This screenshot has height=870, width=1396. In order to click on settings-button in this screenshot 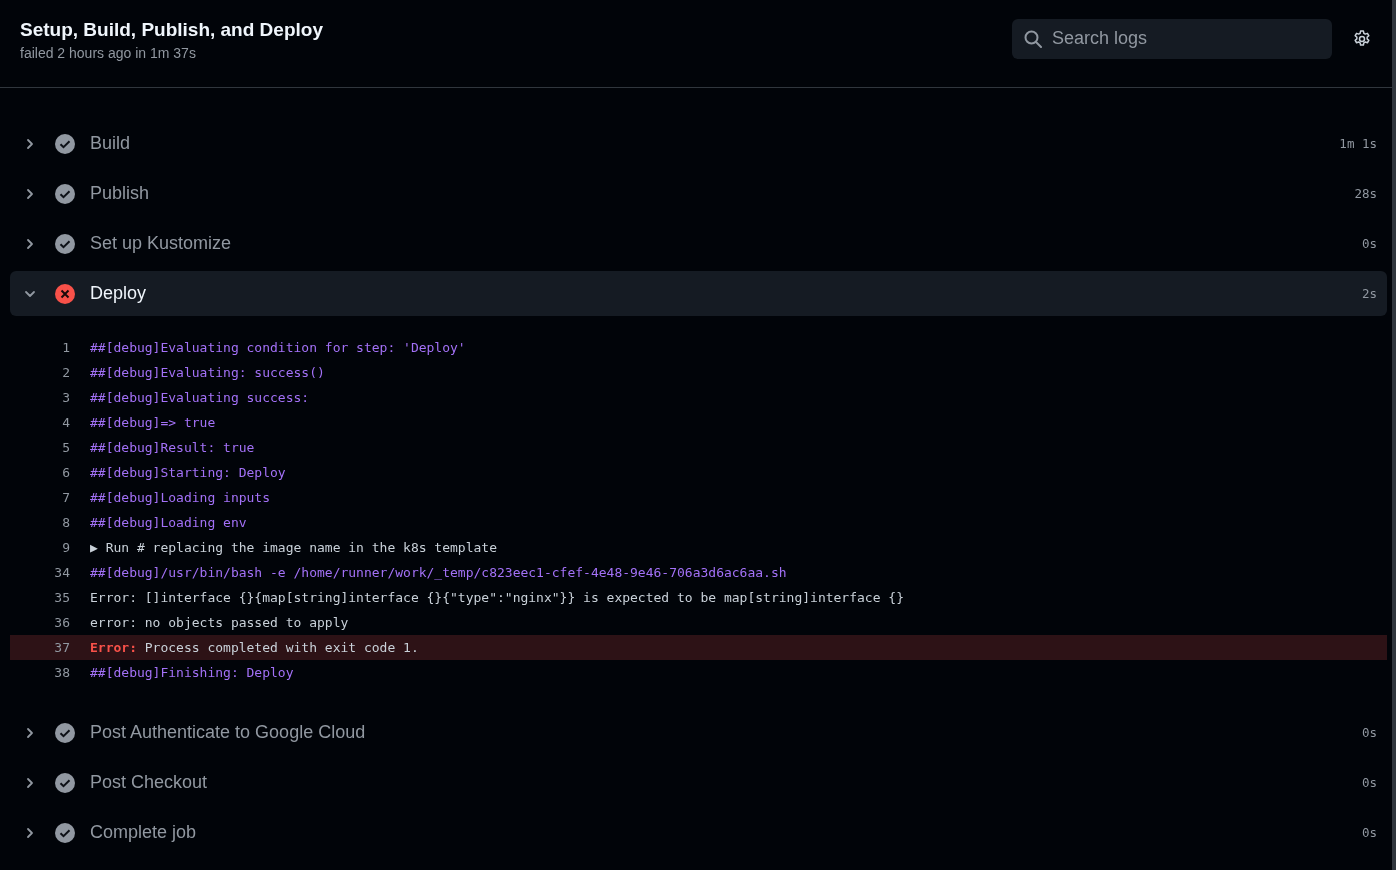, I will do `click(1362, 38)`.